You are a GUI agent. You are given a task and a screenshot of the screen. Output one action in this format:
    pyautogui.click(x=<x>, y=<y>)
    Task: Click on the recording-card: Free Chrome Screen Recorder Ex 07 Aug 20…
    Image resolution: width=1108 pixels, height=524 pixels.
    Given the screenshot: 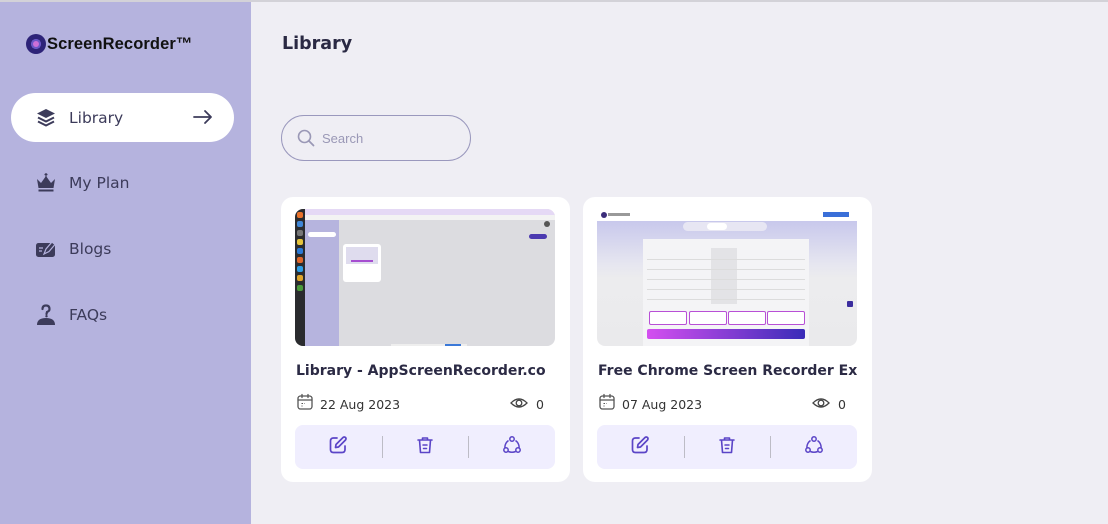 What is the action you would take?
    pyautogui.click(x=727, y=339)
    